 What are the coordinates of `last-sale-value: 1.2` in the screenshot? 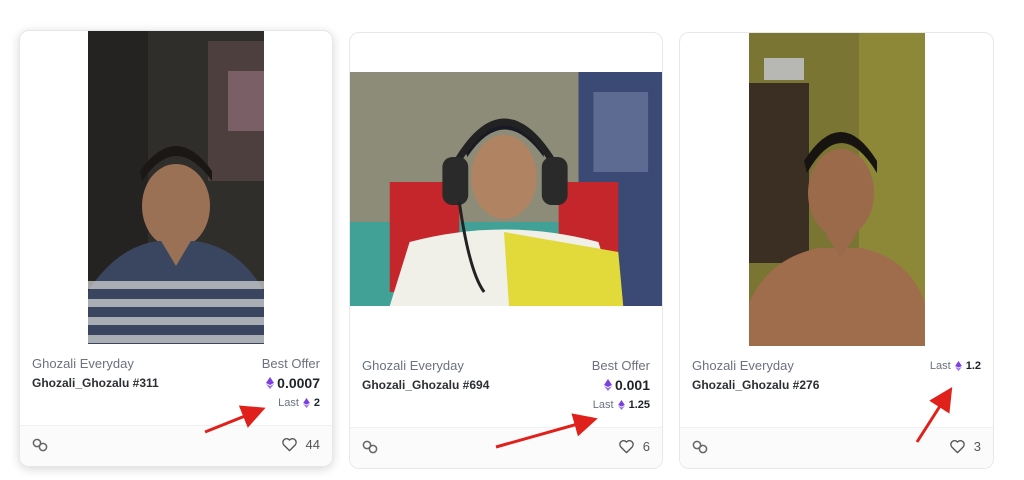 It's located at (973, 366).